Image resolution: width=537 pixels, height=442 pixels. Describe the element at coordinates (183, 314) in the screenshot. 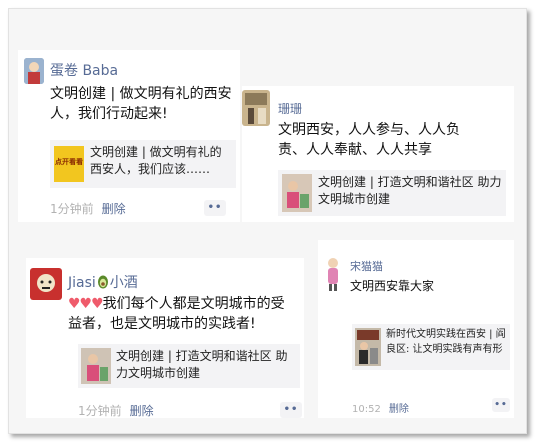

I see `post-text: ♥♥♥我们每个人都是文明城市的受益者，也是文明城市的实践者!` at that location.